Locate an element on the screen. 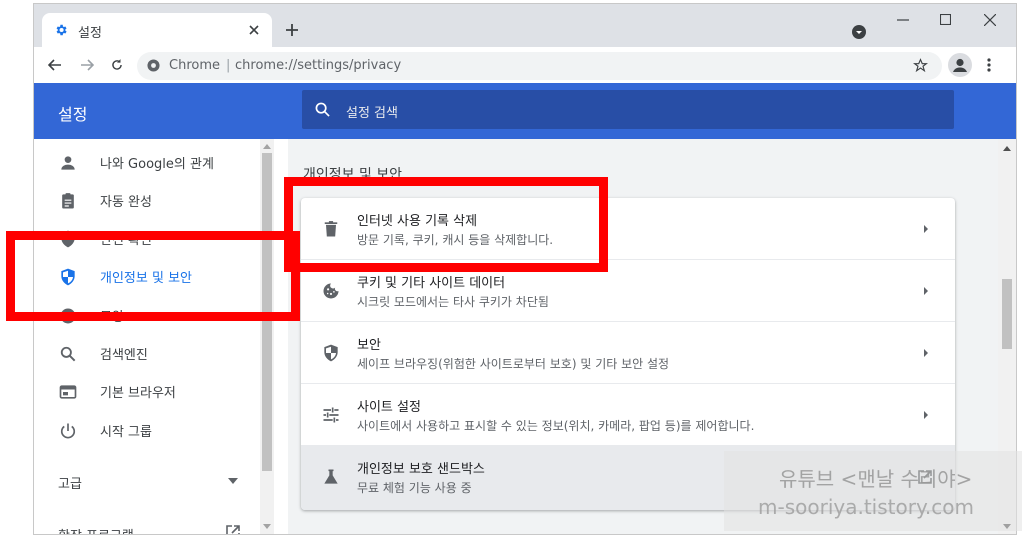 This screenshot has width=1036, height=550. sidebar-item-google: 나와 Google의 관계 is located at coordinates (149, 162).